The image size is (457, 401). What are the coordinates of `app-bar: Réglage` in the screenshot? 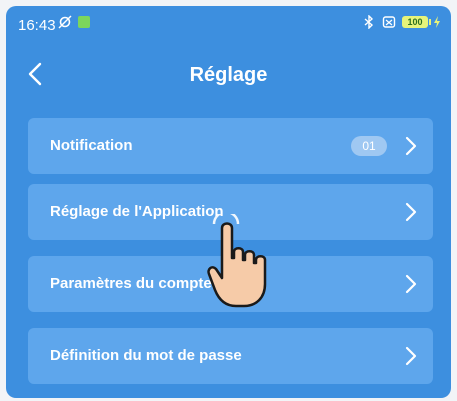 It's located at (228, 74).